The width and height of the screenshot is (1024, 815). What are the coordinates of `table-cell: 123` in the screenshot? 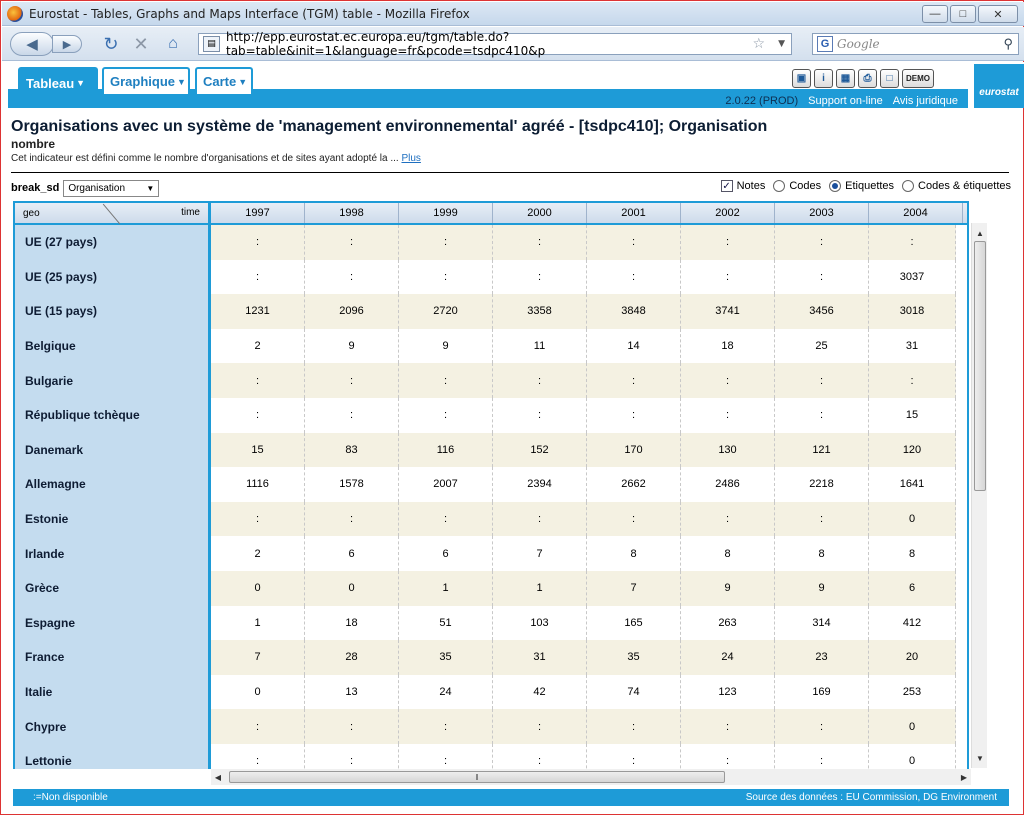 It's located at (728, 692).